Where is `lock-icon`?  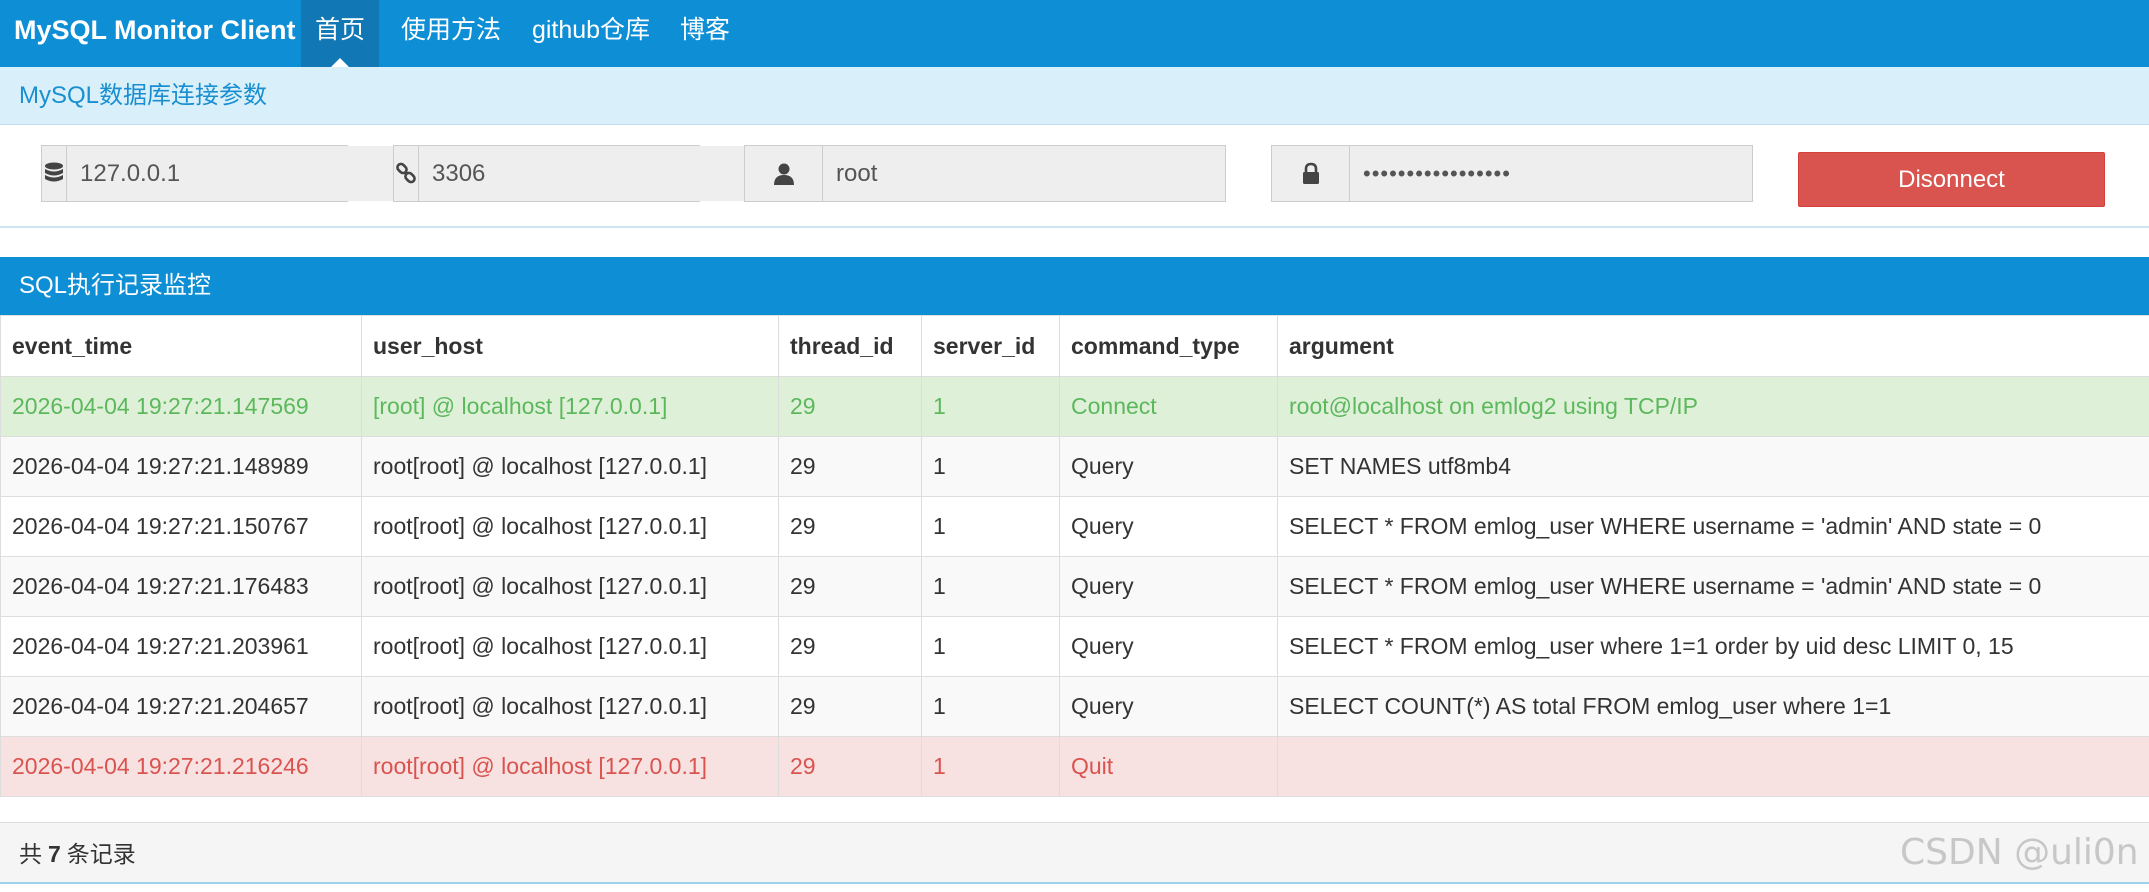 lock-icon is located at coordinates (1311, 173).